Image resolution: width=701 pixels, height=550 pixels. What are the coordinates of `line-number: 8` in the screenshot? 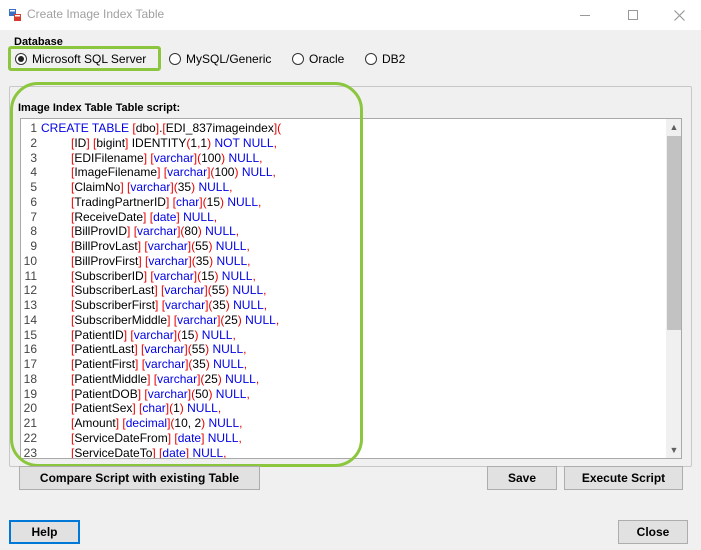 It's located at (33, 231).